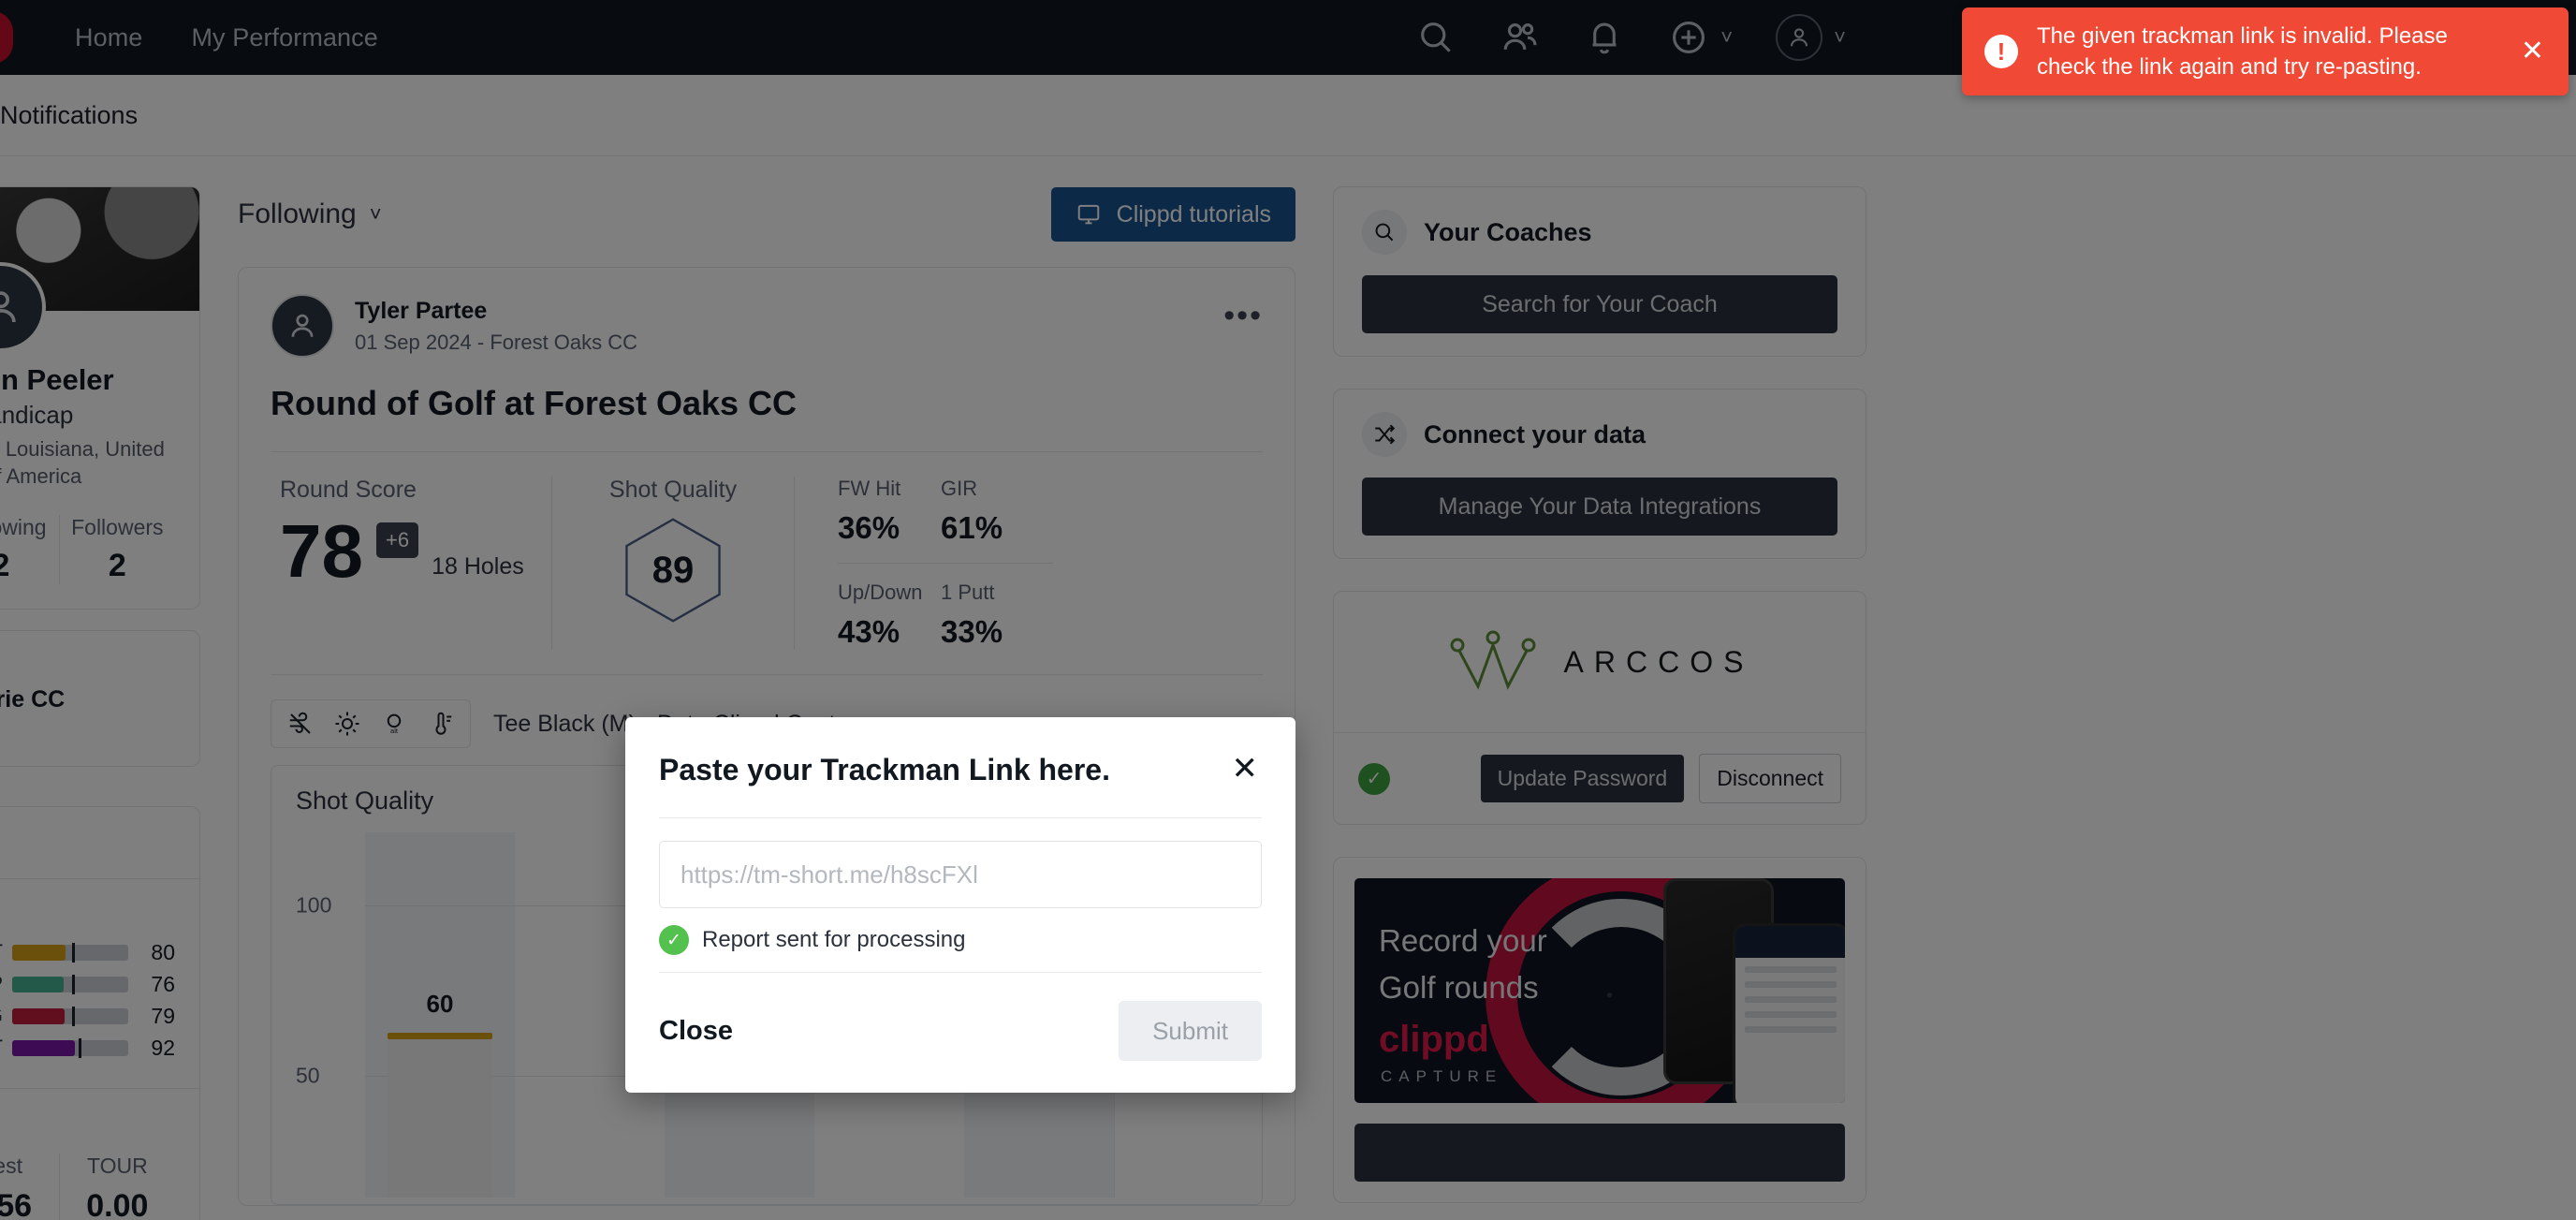  Describe the element at coordinates (1599, 304) in the screenshot. I see `search-for-coach-button: Search for Your Coach` at that location.